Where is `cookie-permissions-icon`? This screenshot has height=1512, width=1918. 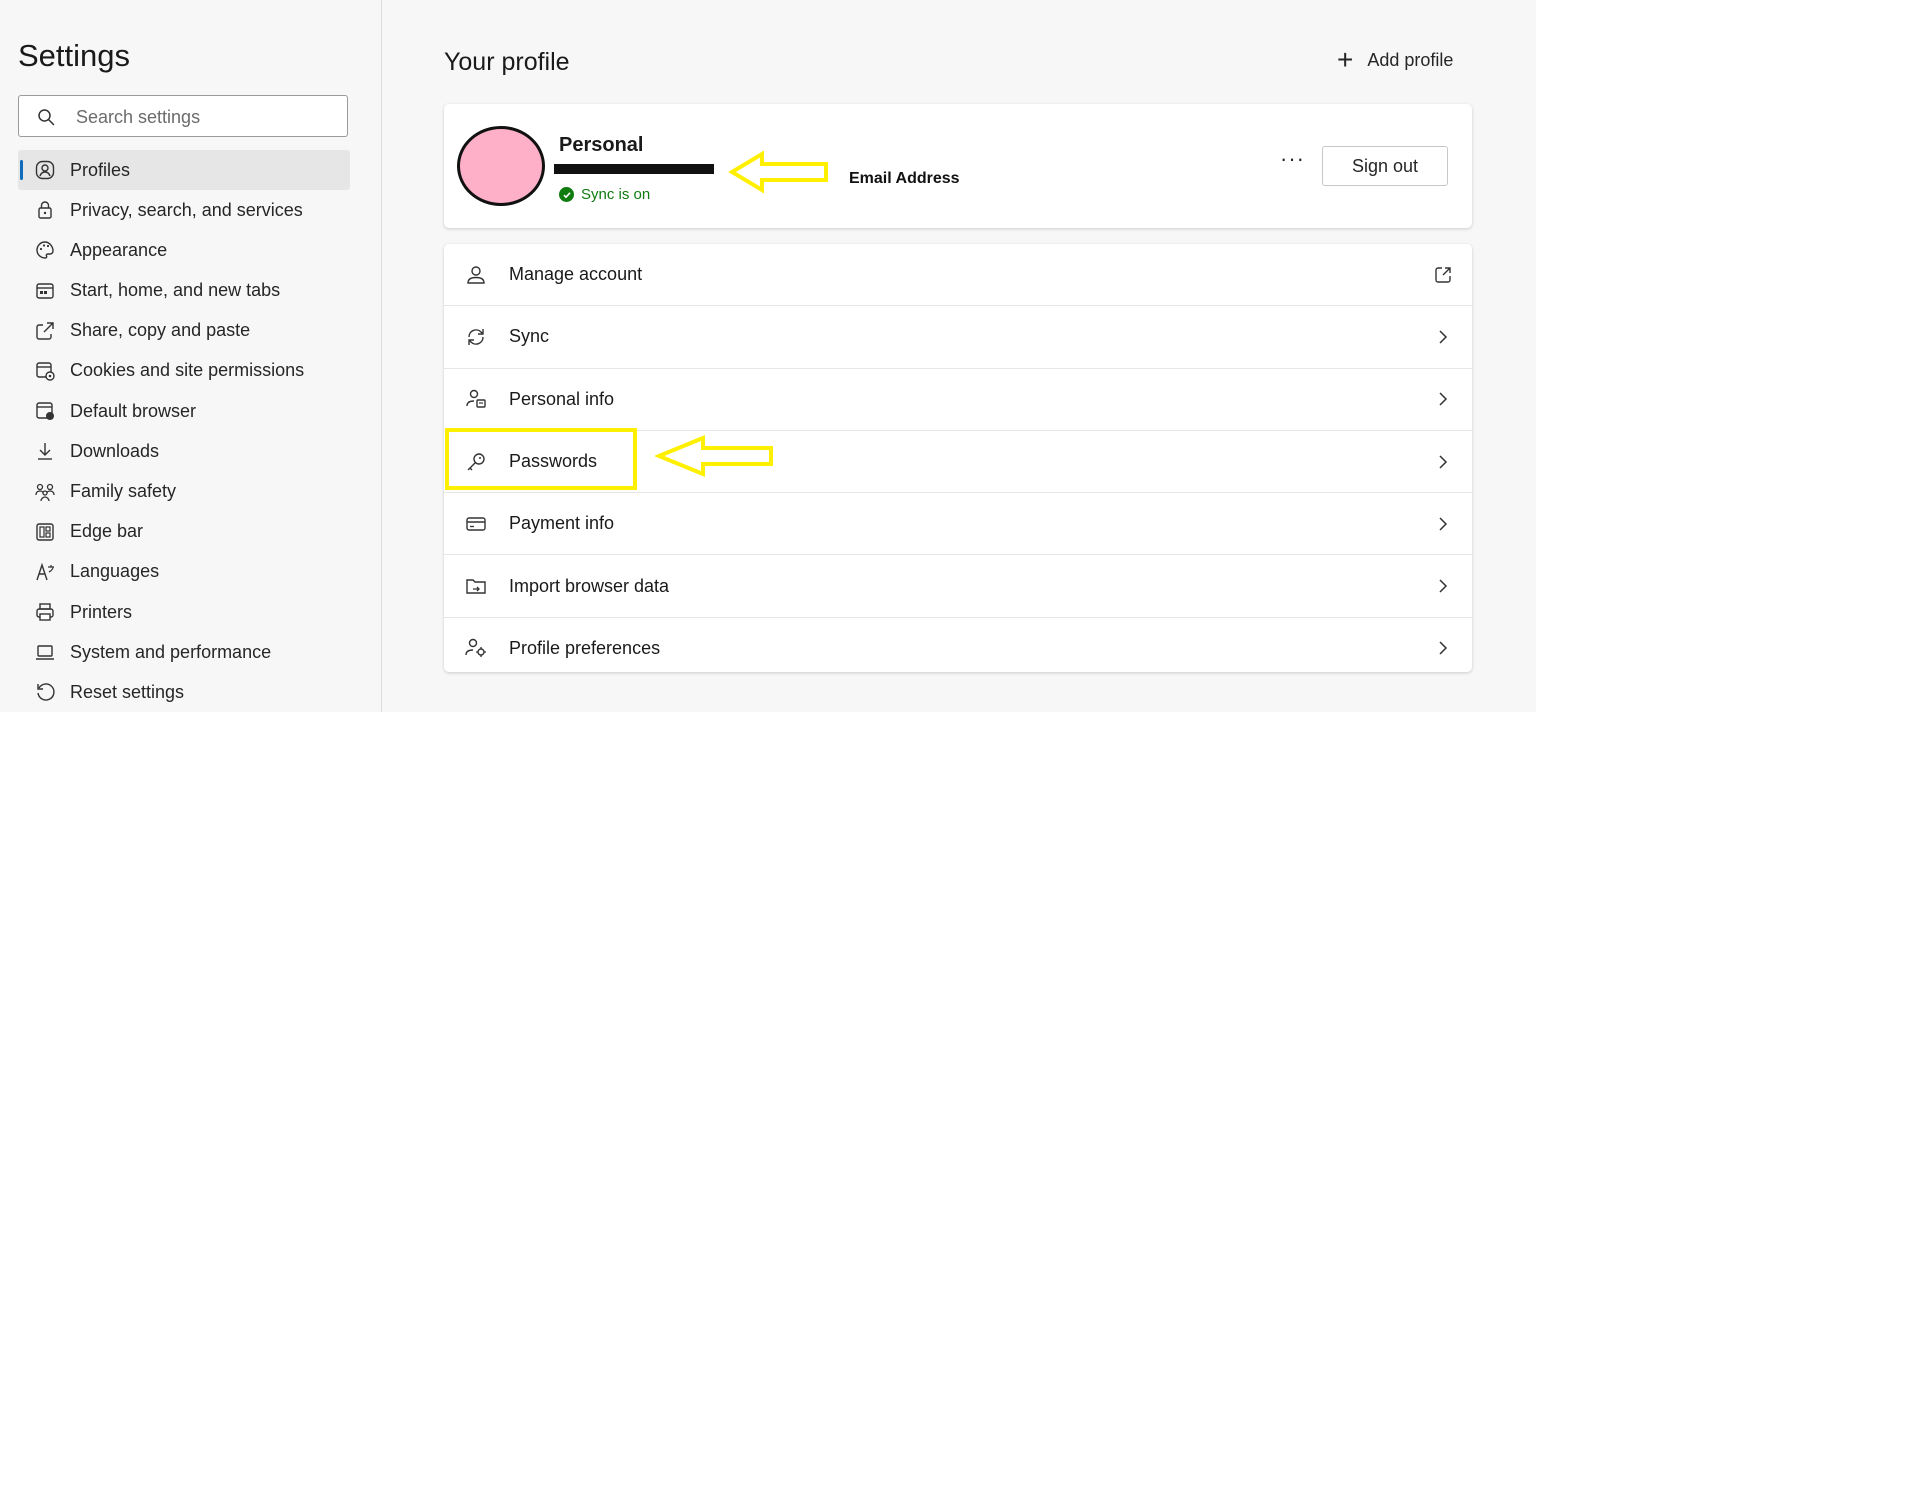
cookie-permissions-icon is located at coordinates (45, 371).